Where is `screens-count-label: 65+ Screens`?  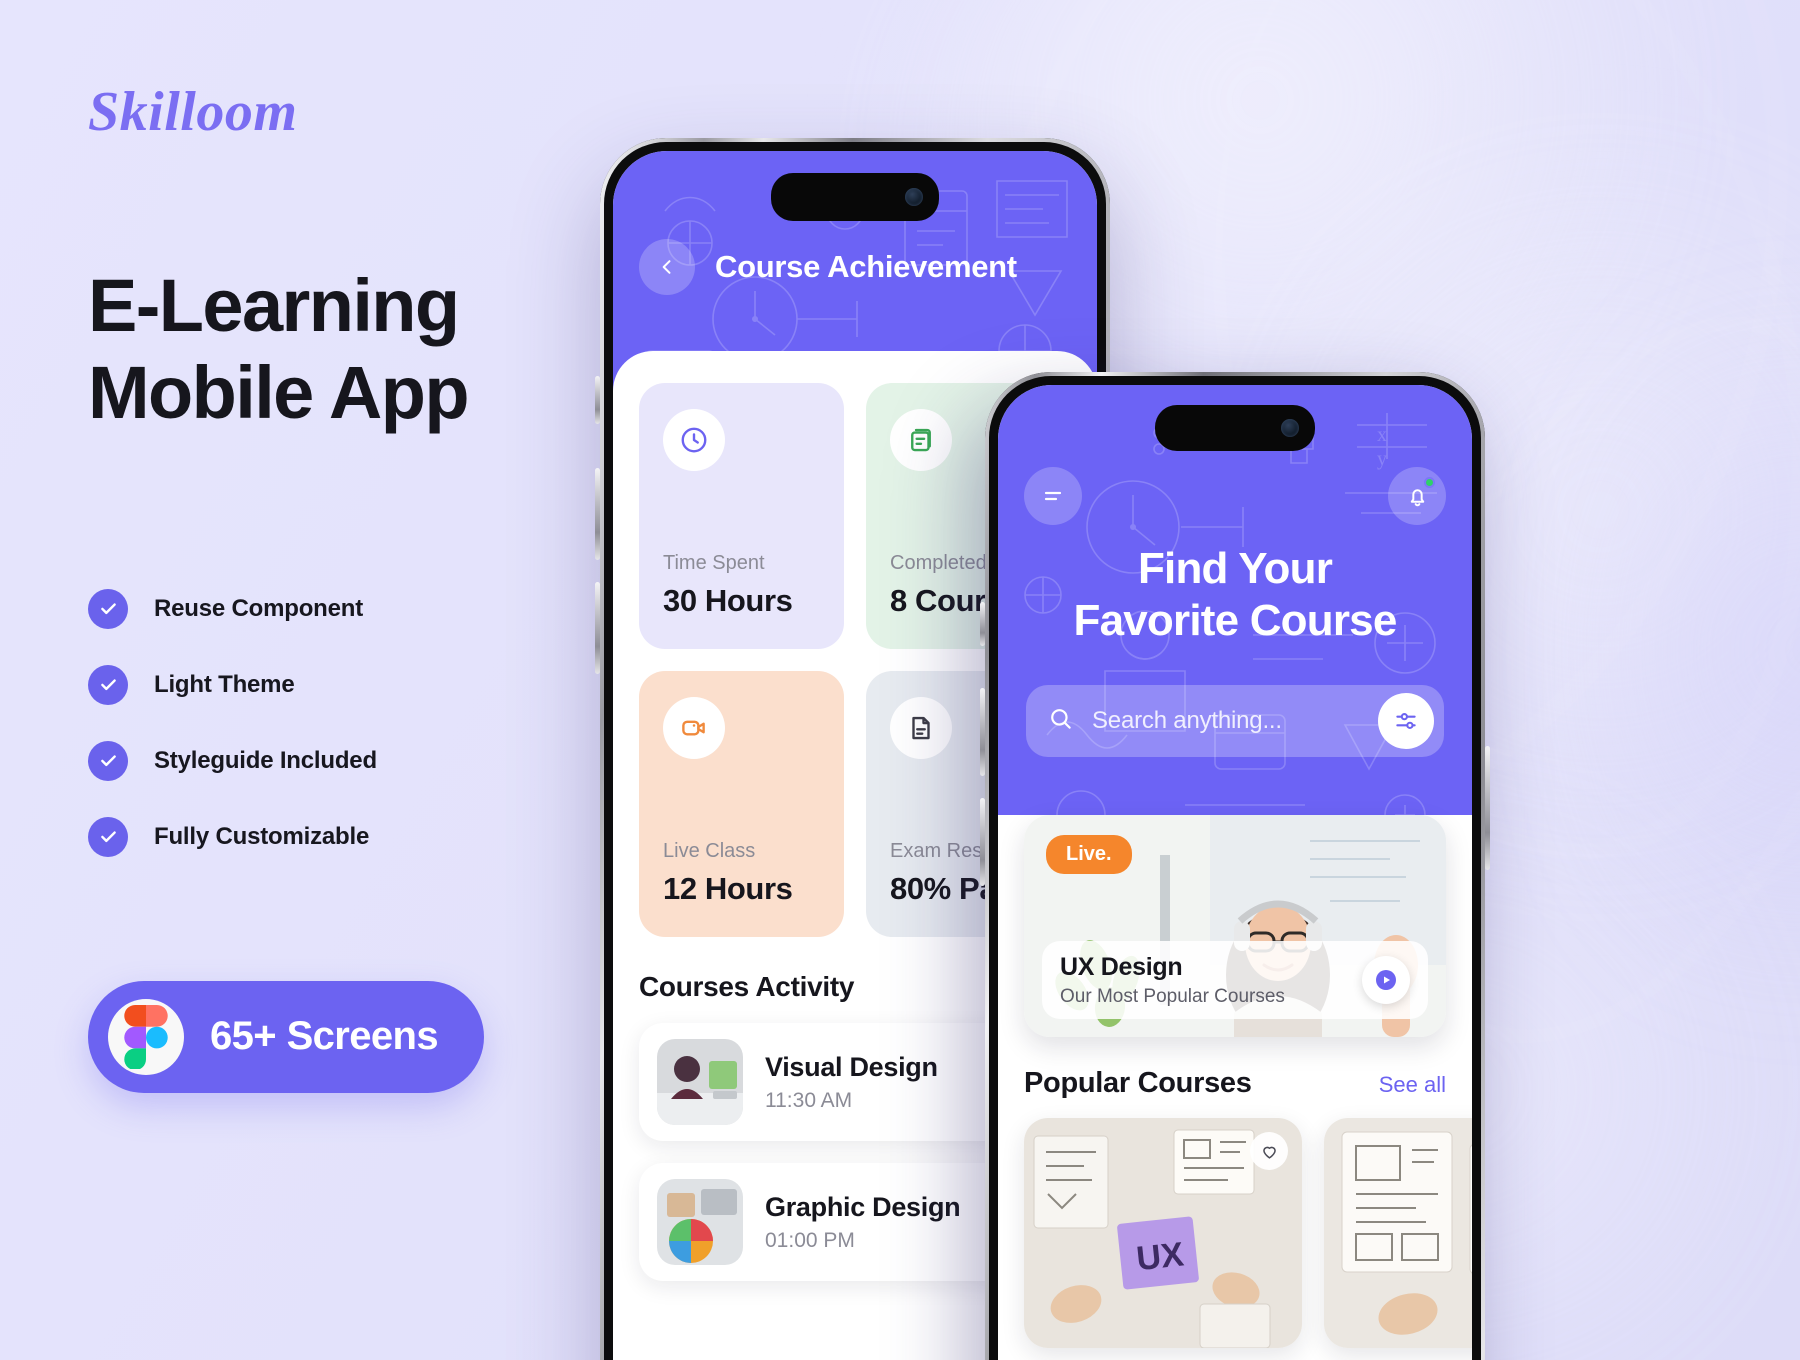 screens-count-label: 65+ Screens is located at coordinates (324, 1036).